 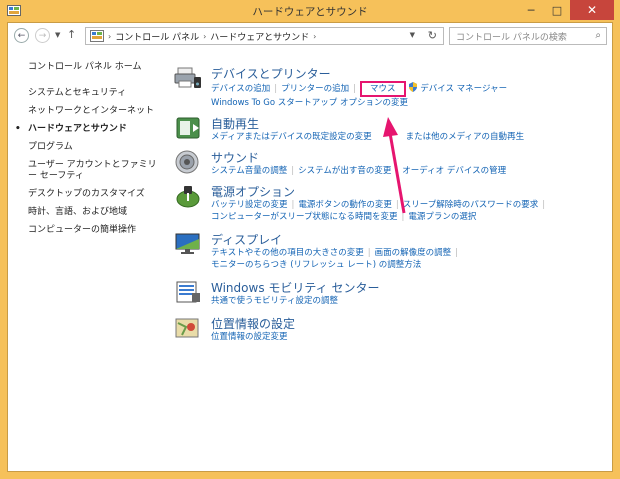 I want to click on search-input: コントロール パネルの検索 ⌕, so click(x=528, y=36).